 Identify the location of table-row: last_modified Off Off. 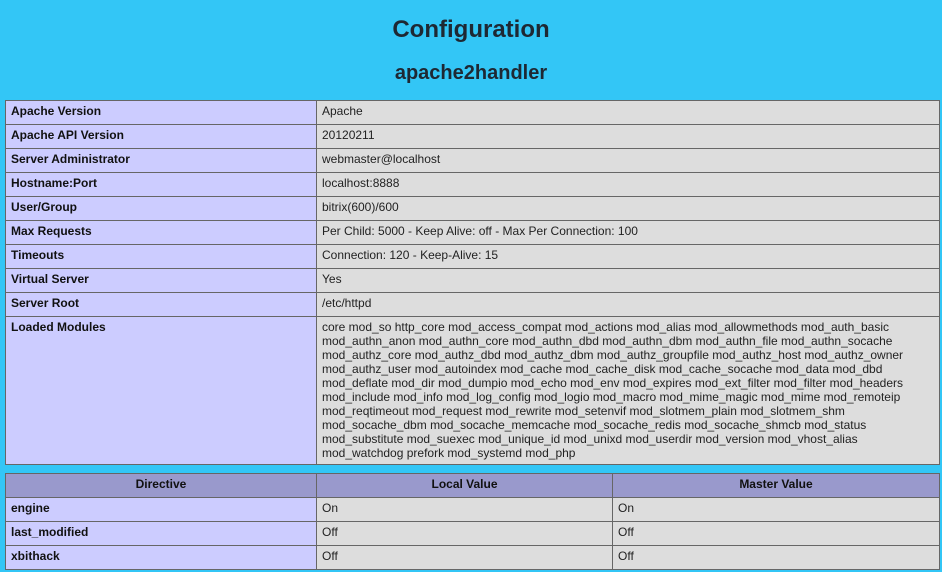
(472, 533).